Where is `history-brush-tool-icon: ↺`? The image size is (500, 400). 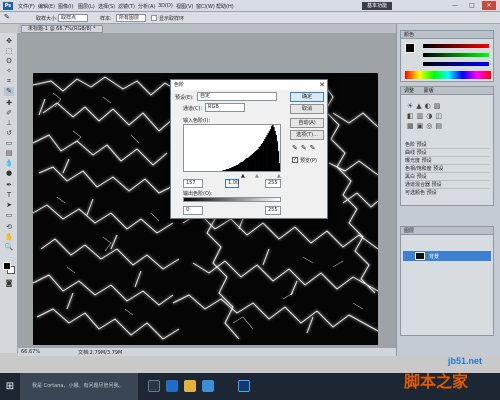 history-brush-tool-icon: ↺ is located at coordinates (9, 133).